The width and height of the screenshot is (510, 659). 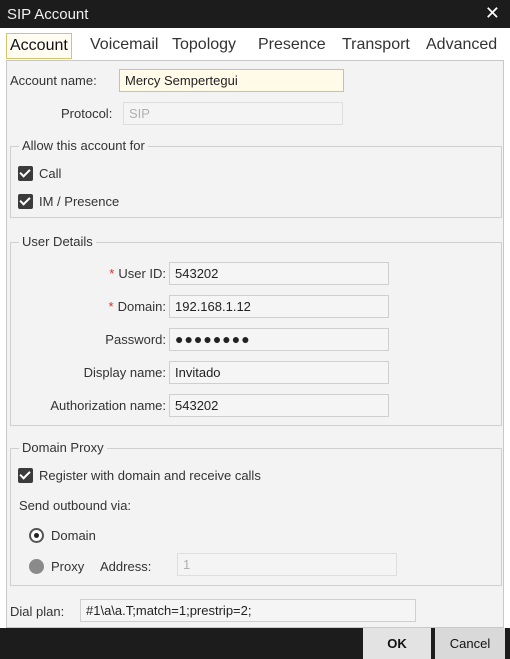 What do you see at coordinates (39, 46) in the screenshot?
I see `tab-account: Account` at bounding box center [39, 46].